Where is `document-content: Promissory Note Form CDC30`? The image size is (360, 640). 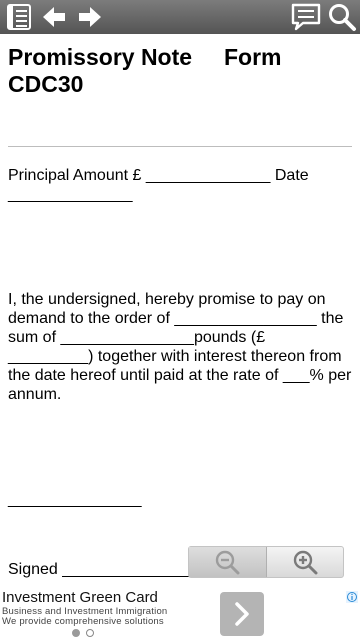
document-content: Promissory Note Form CDC30 is located at coordinates (180, 71).